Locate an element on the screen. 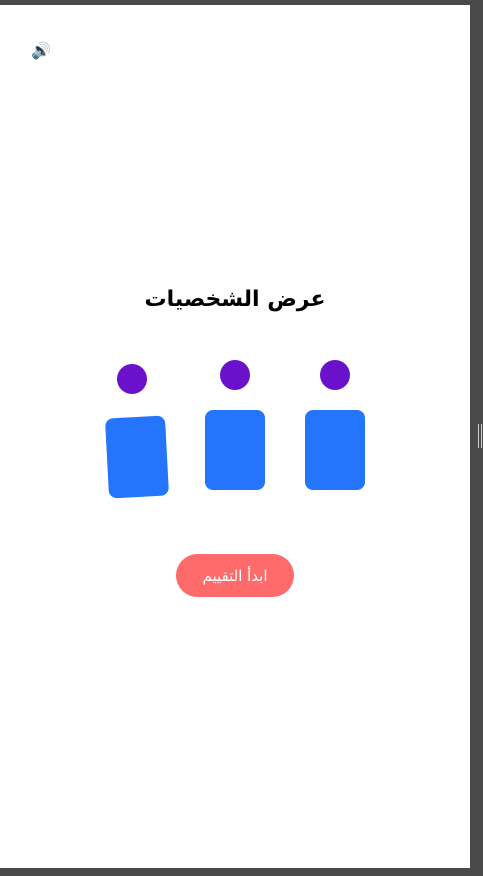 The width and height of the screenshot is (483, 876). start-evaluation-button: ابدأ التقييم is located at coordinates (235, 575).